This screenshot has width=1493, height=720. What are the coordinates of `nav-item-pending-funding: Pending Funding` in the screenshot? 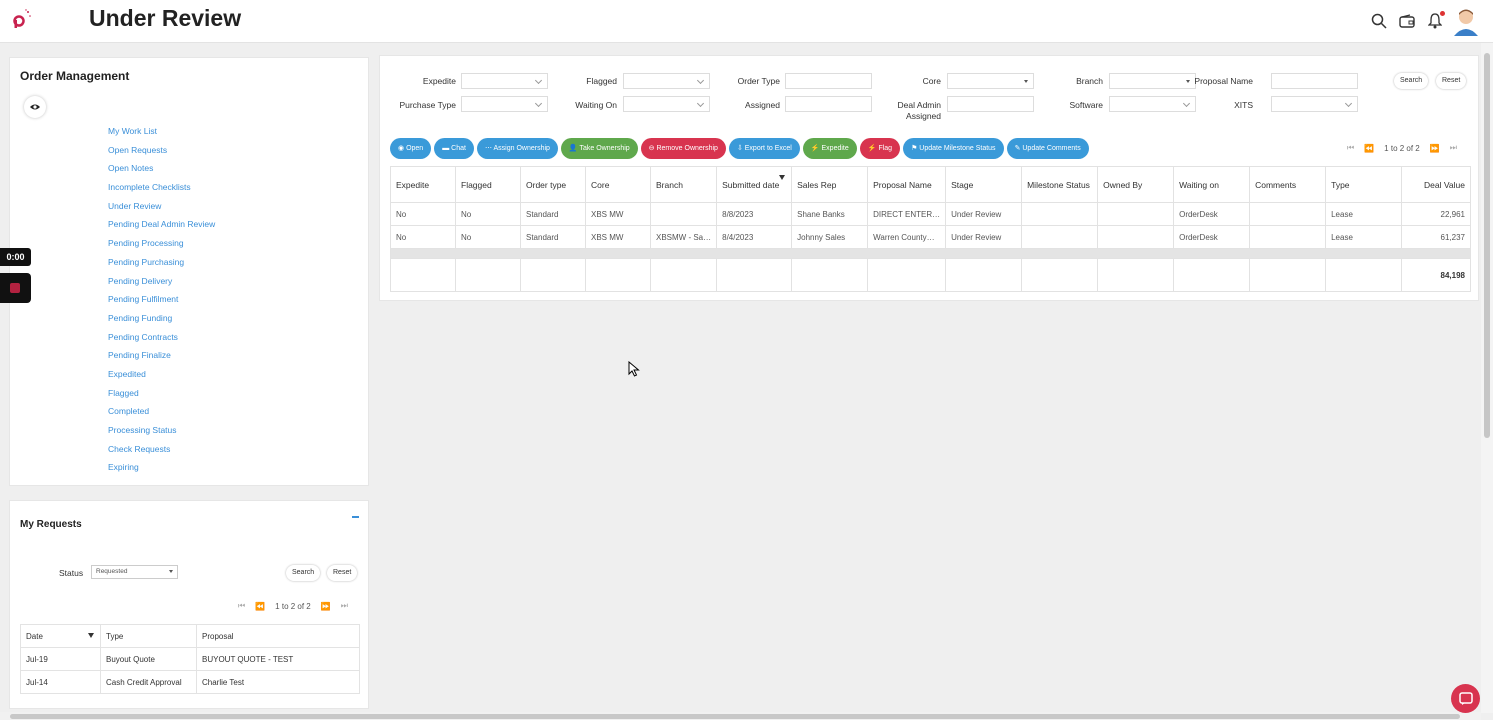 It's located at (161, 321).